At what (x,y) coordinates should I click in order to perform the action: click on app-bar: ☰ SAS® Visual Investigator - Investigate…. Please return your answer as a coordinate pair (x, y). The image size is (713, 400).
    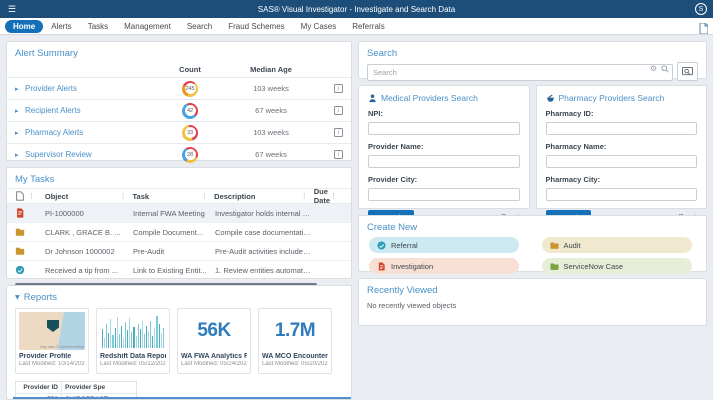
    Looking at the image, I should click on (356, 9).